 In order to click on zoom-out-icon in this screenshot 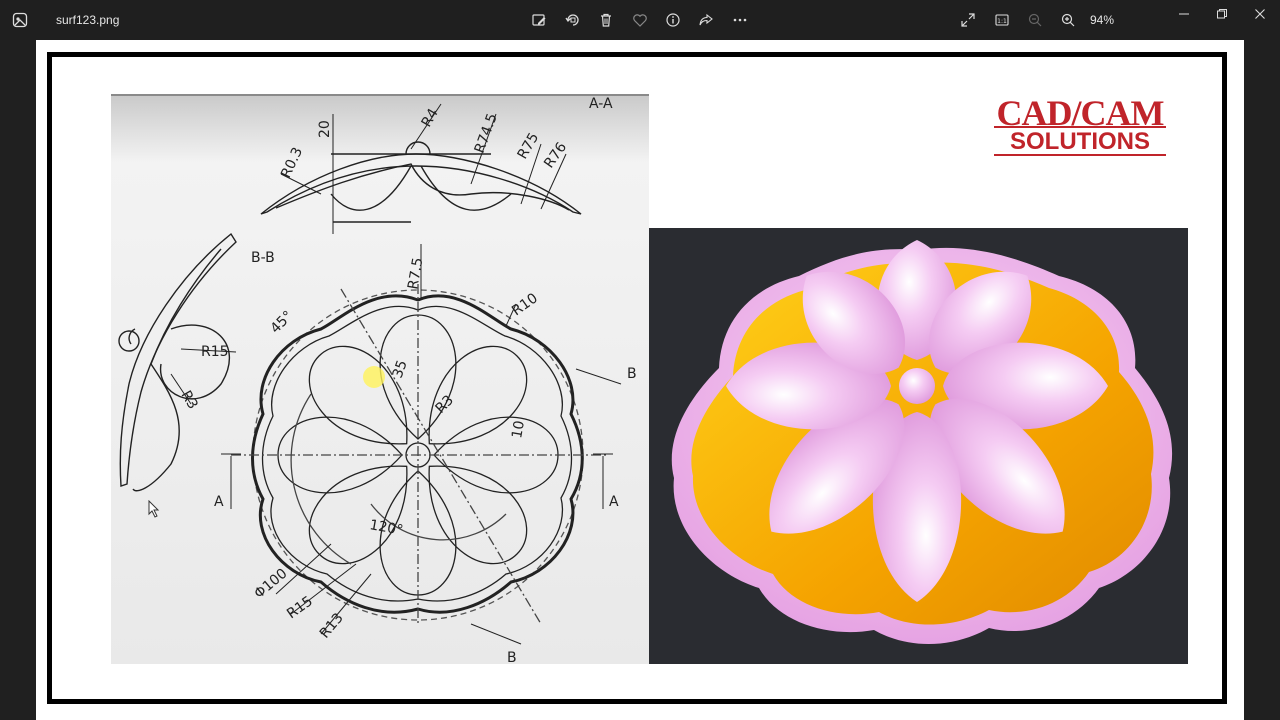, I will do `click(1035, 20)`.